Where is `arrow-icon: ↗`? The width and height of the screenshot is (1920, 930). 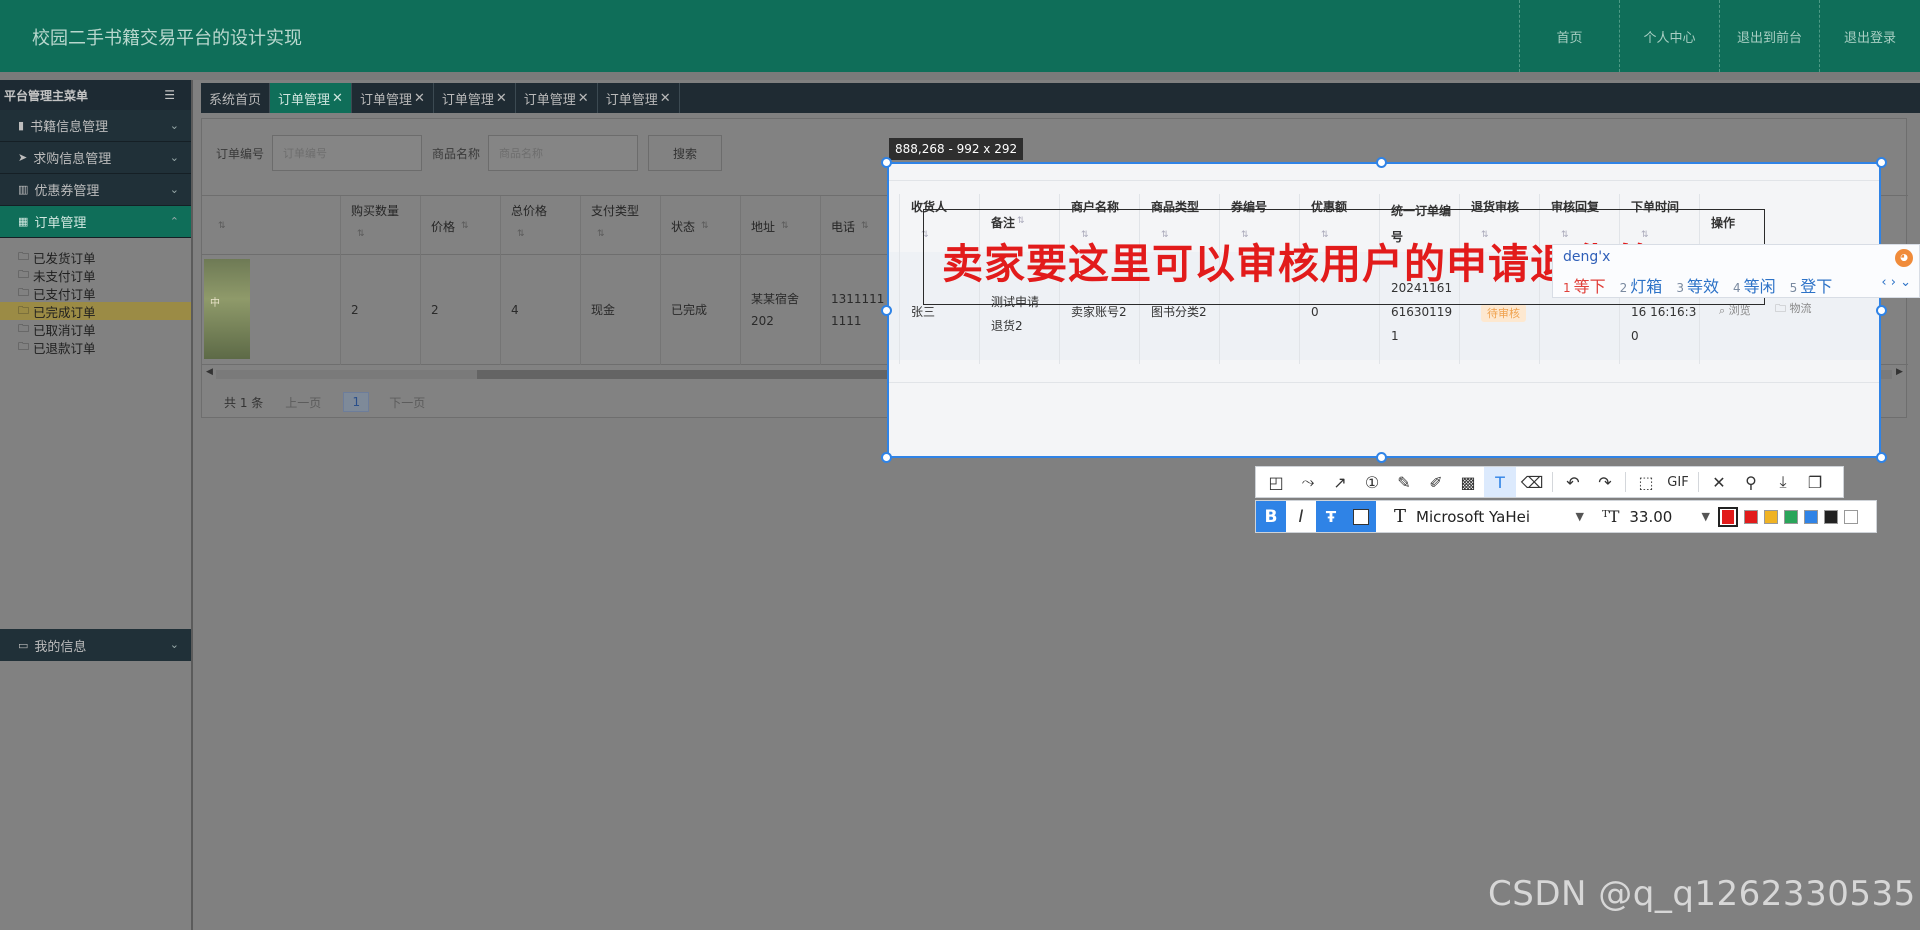
arrow-icon: ↗ is located at coordinates (1340, 482).